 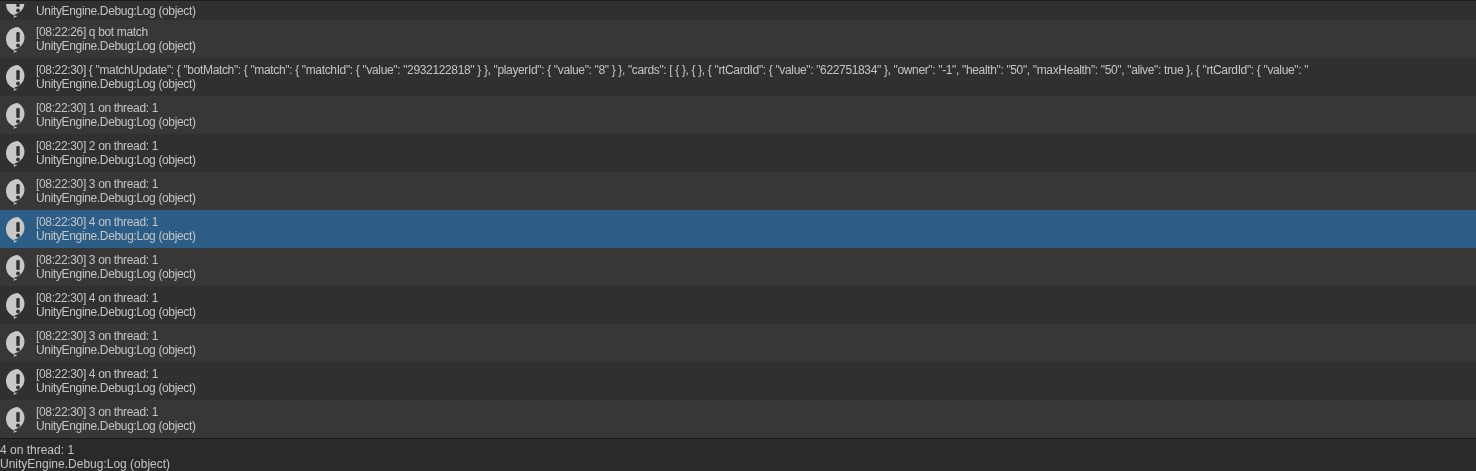 What do you see at coordinates (86, 464) in the screenshot?
I see `detail-text: UnityEngine.Debug:Log (object)` at bounding box center [86, 464].